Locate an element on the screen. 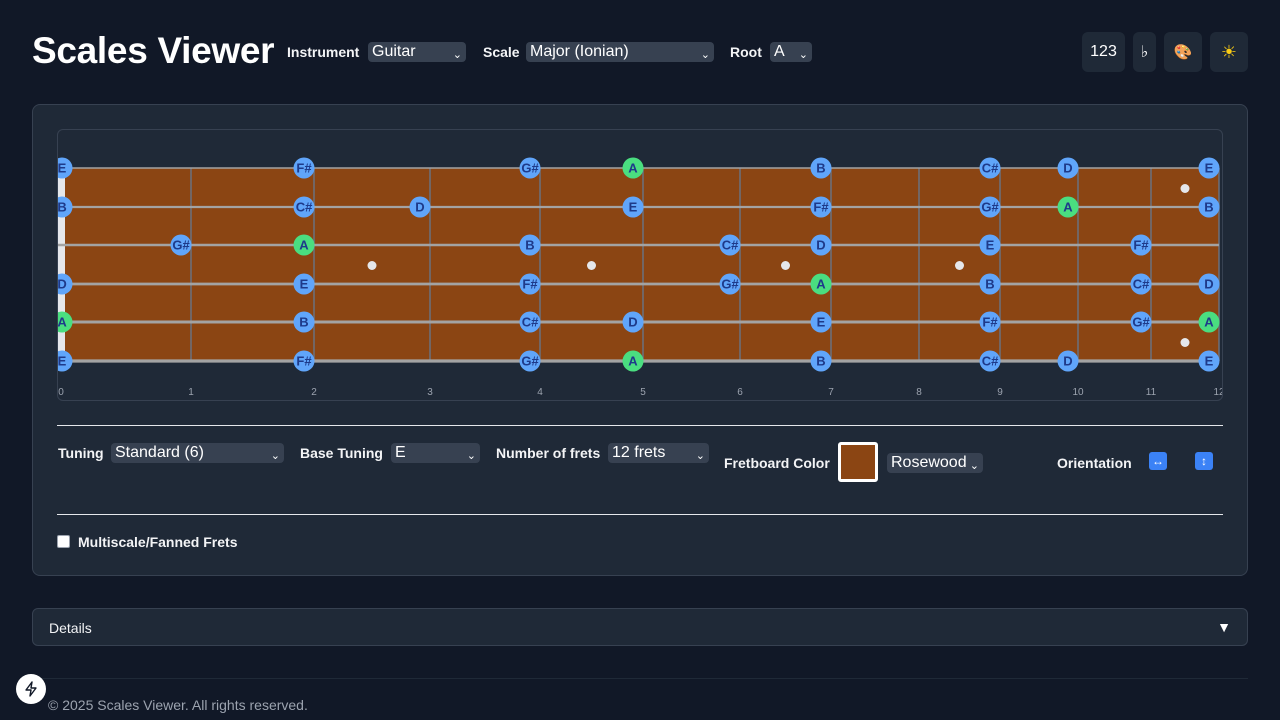 The height and width of the screenshot is (720, 1280). arrows-vertical-icon: ↕ is located at coordinates (1204, 461).